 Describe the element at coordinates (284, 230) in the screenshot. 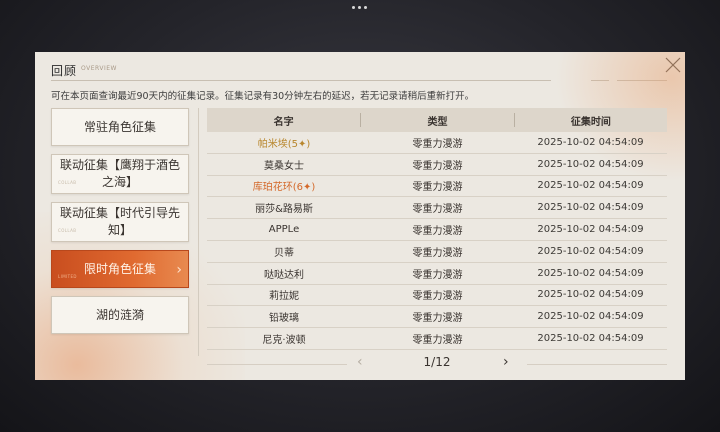

I see `row-name: APPLe` at that location.